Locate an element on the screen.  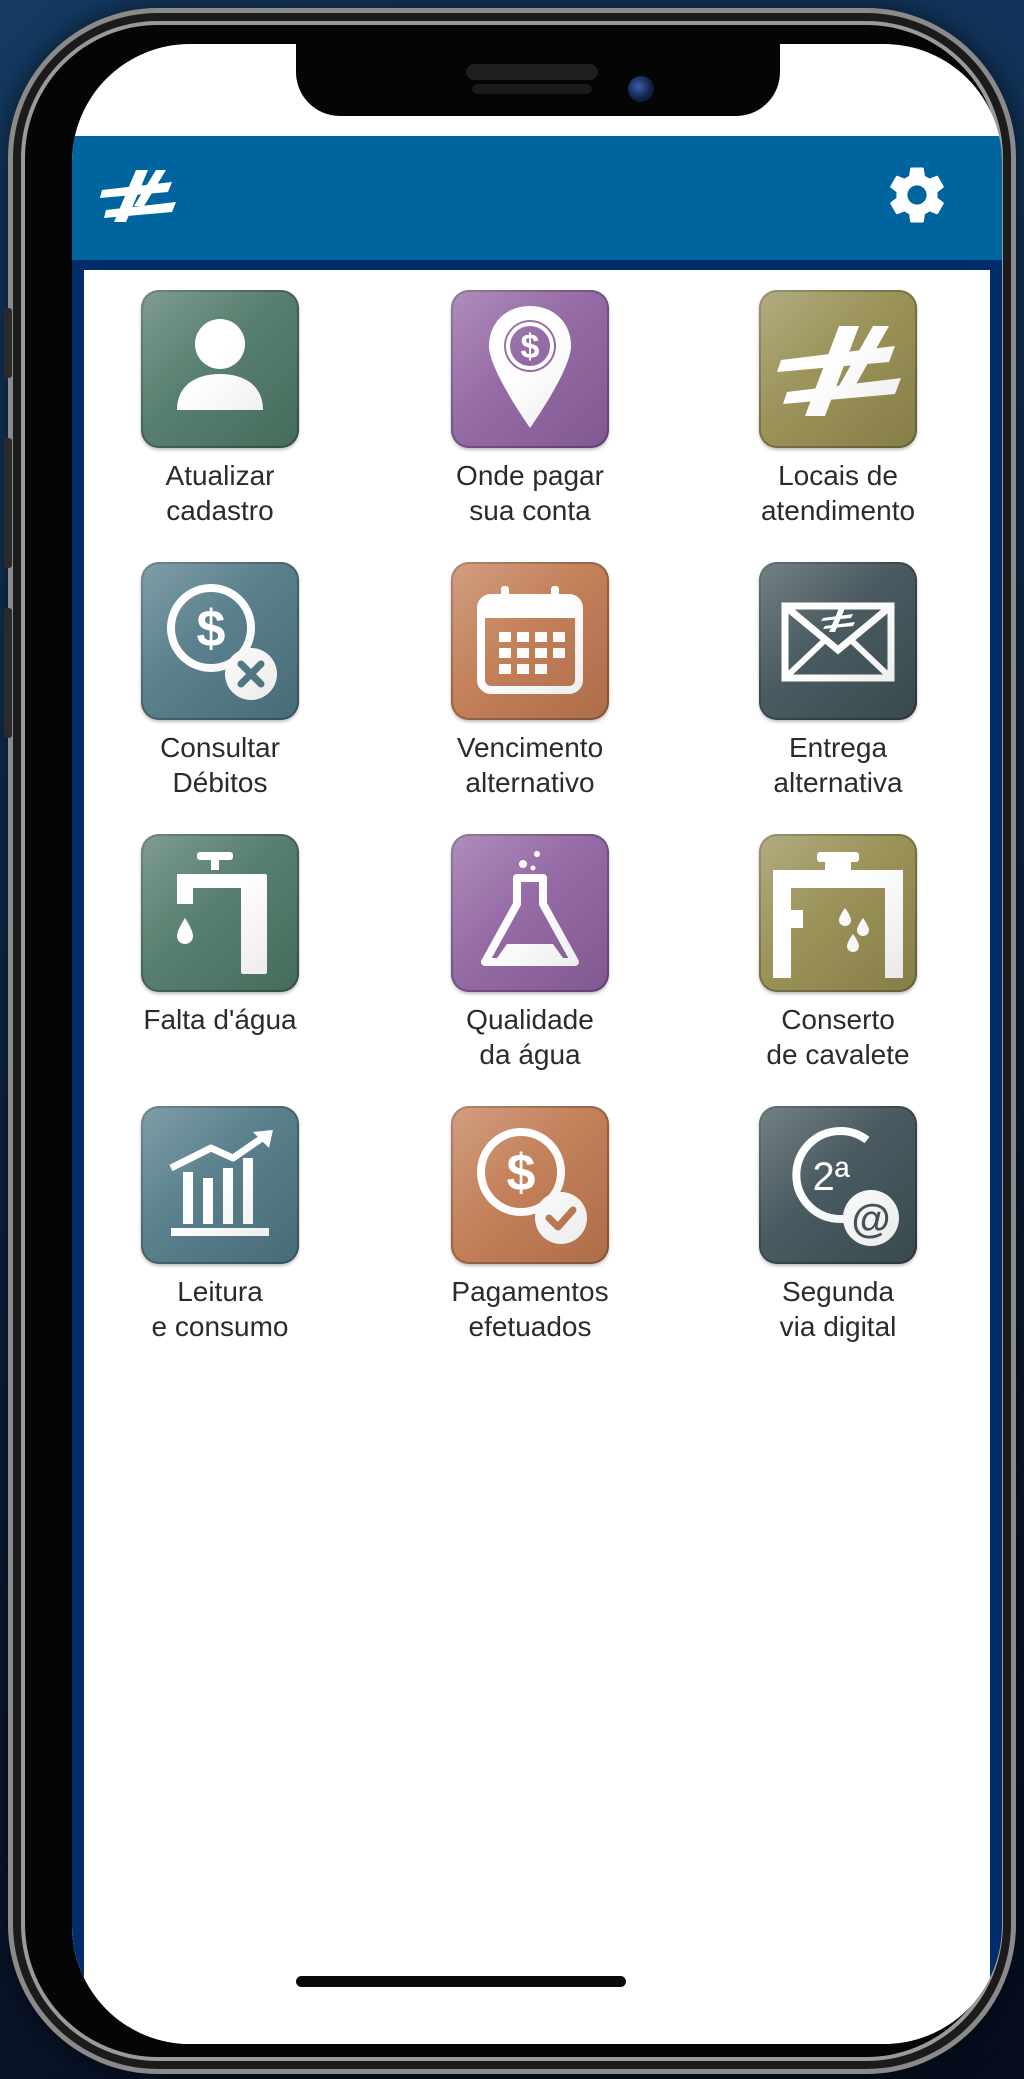
menu-item-label: Atualizar cadastro is located at coordinates (220, 493).